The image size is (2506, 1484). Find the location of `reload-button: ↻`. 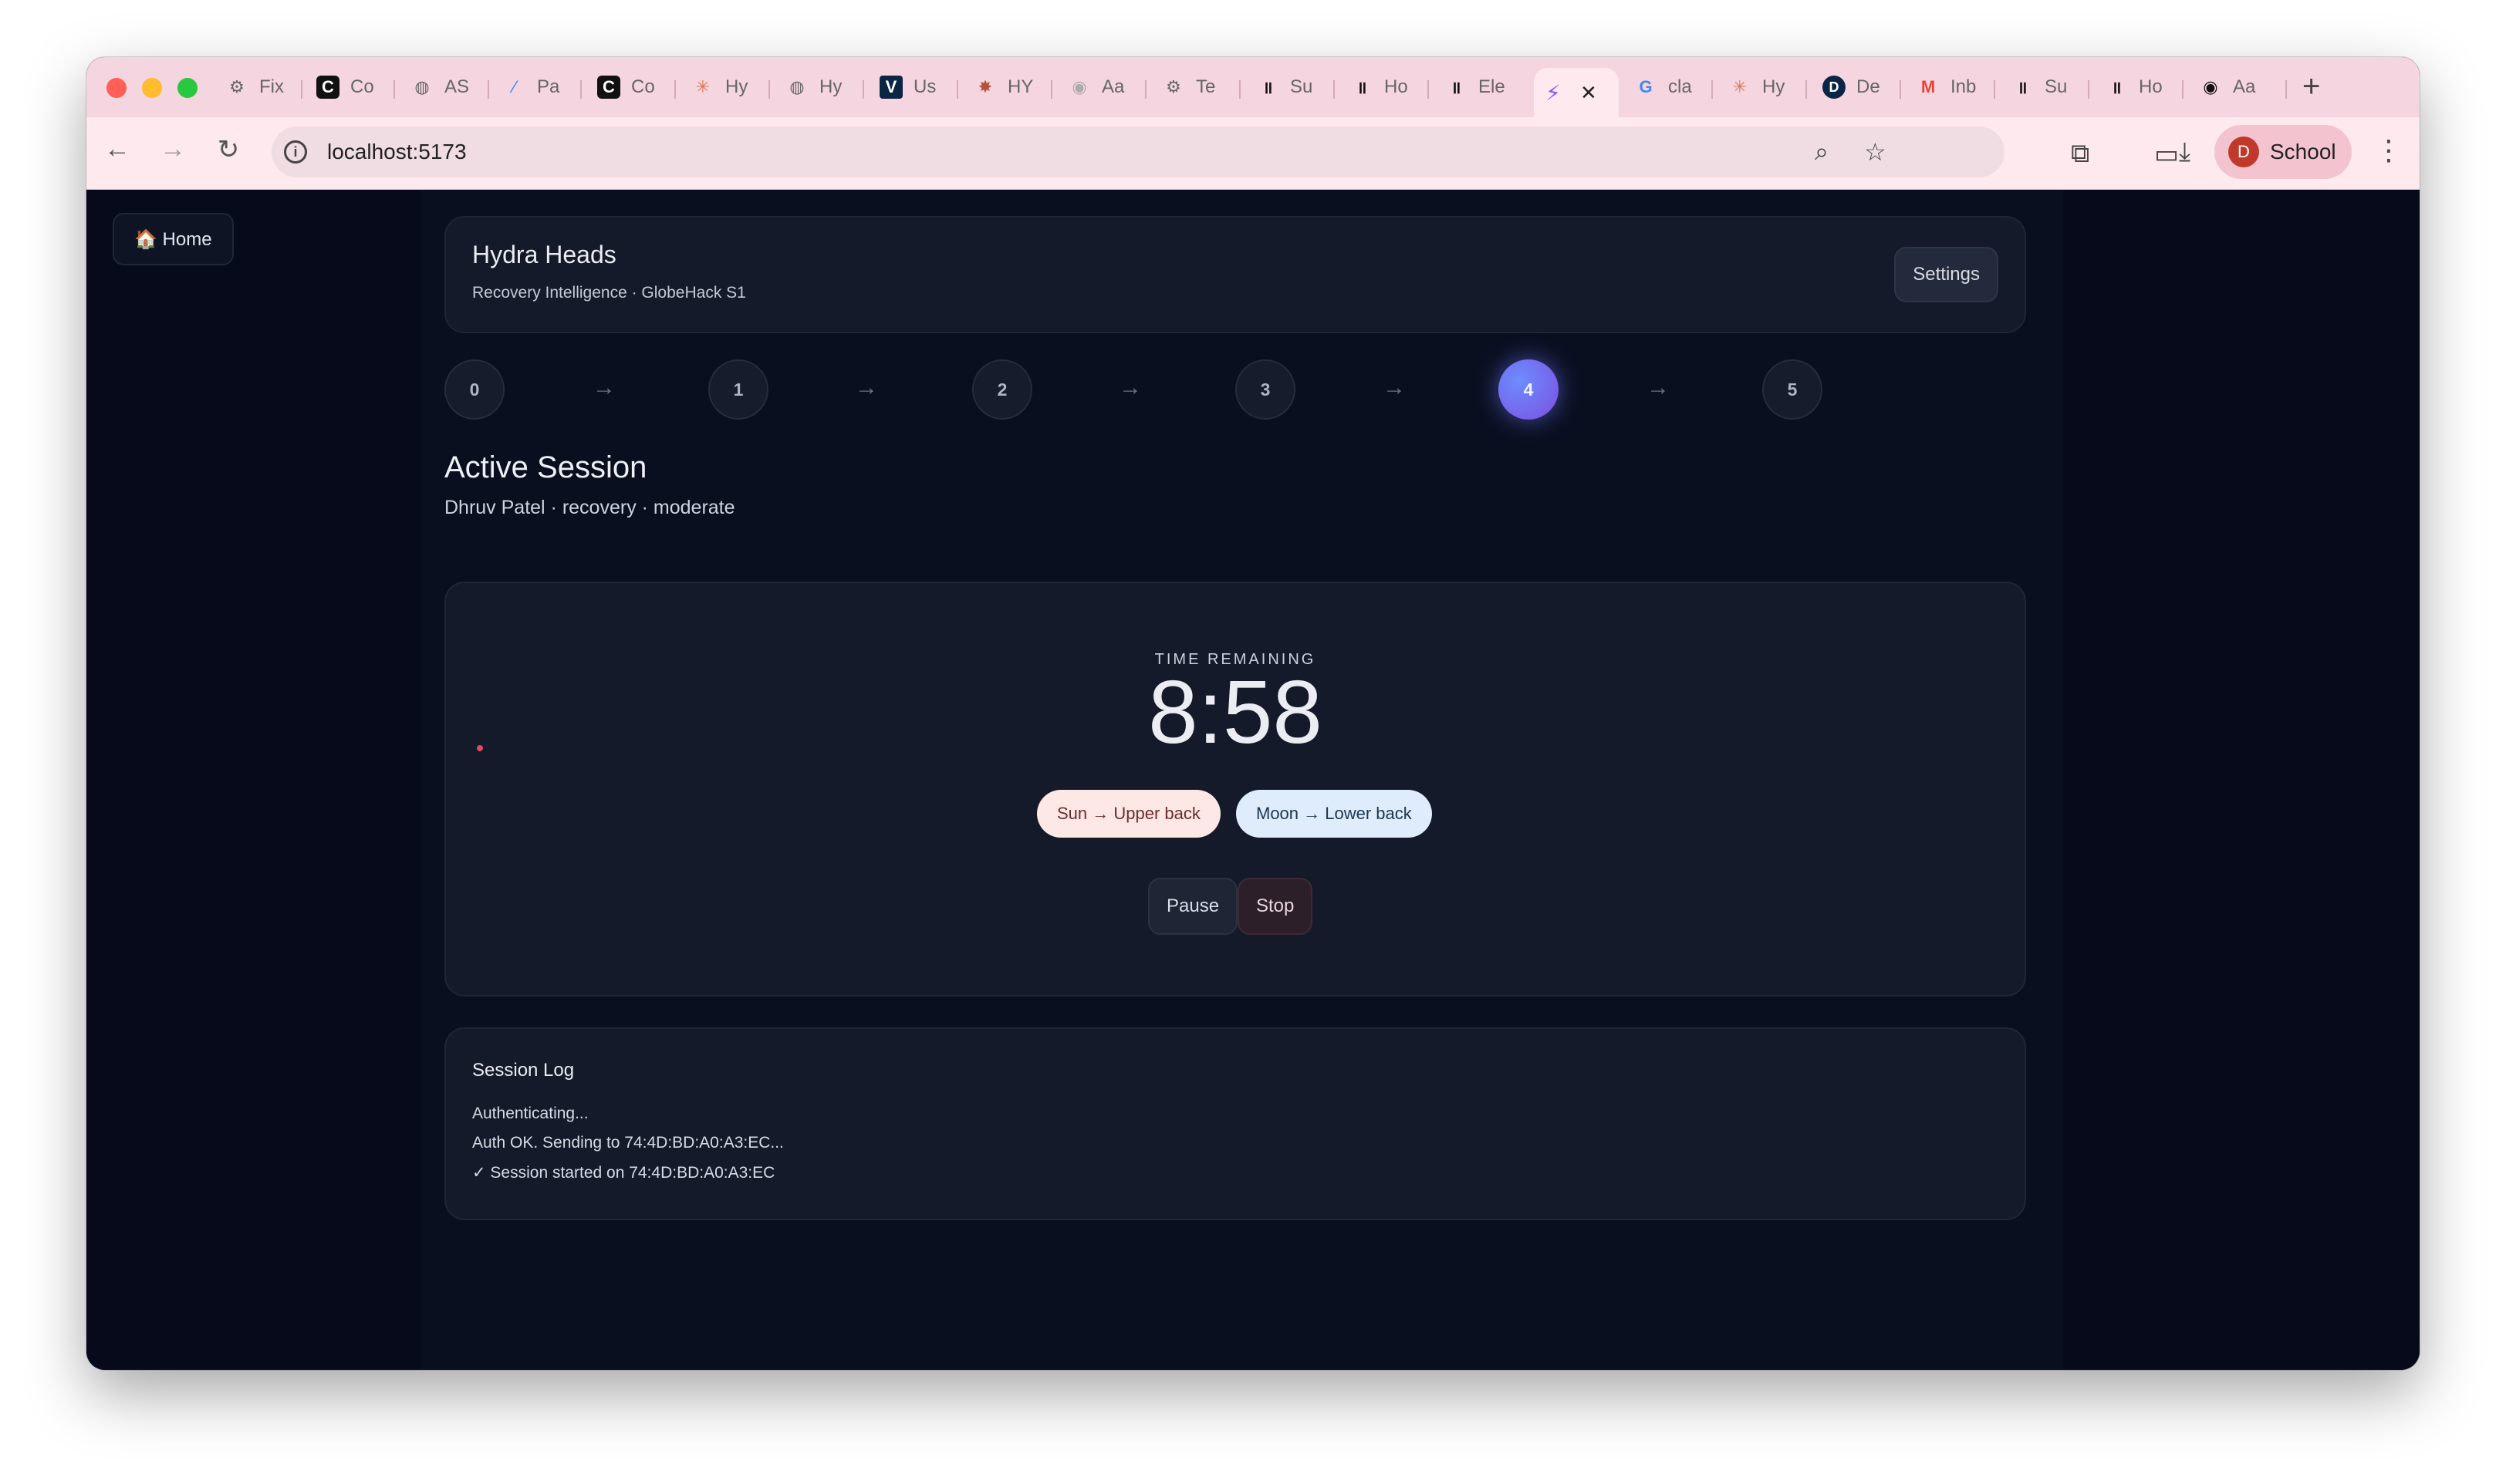

reload-button: ↻ is located at coordinates (228, 149).